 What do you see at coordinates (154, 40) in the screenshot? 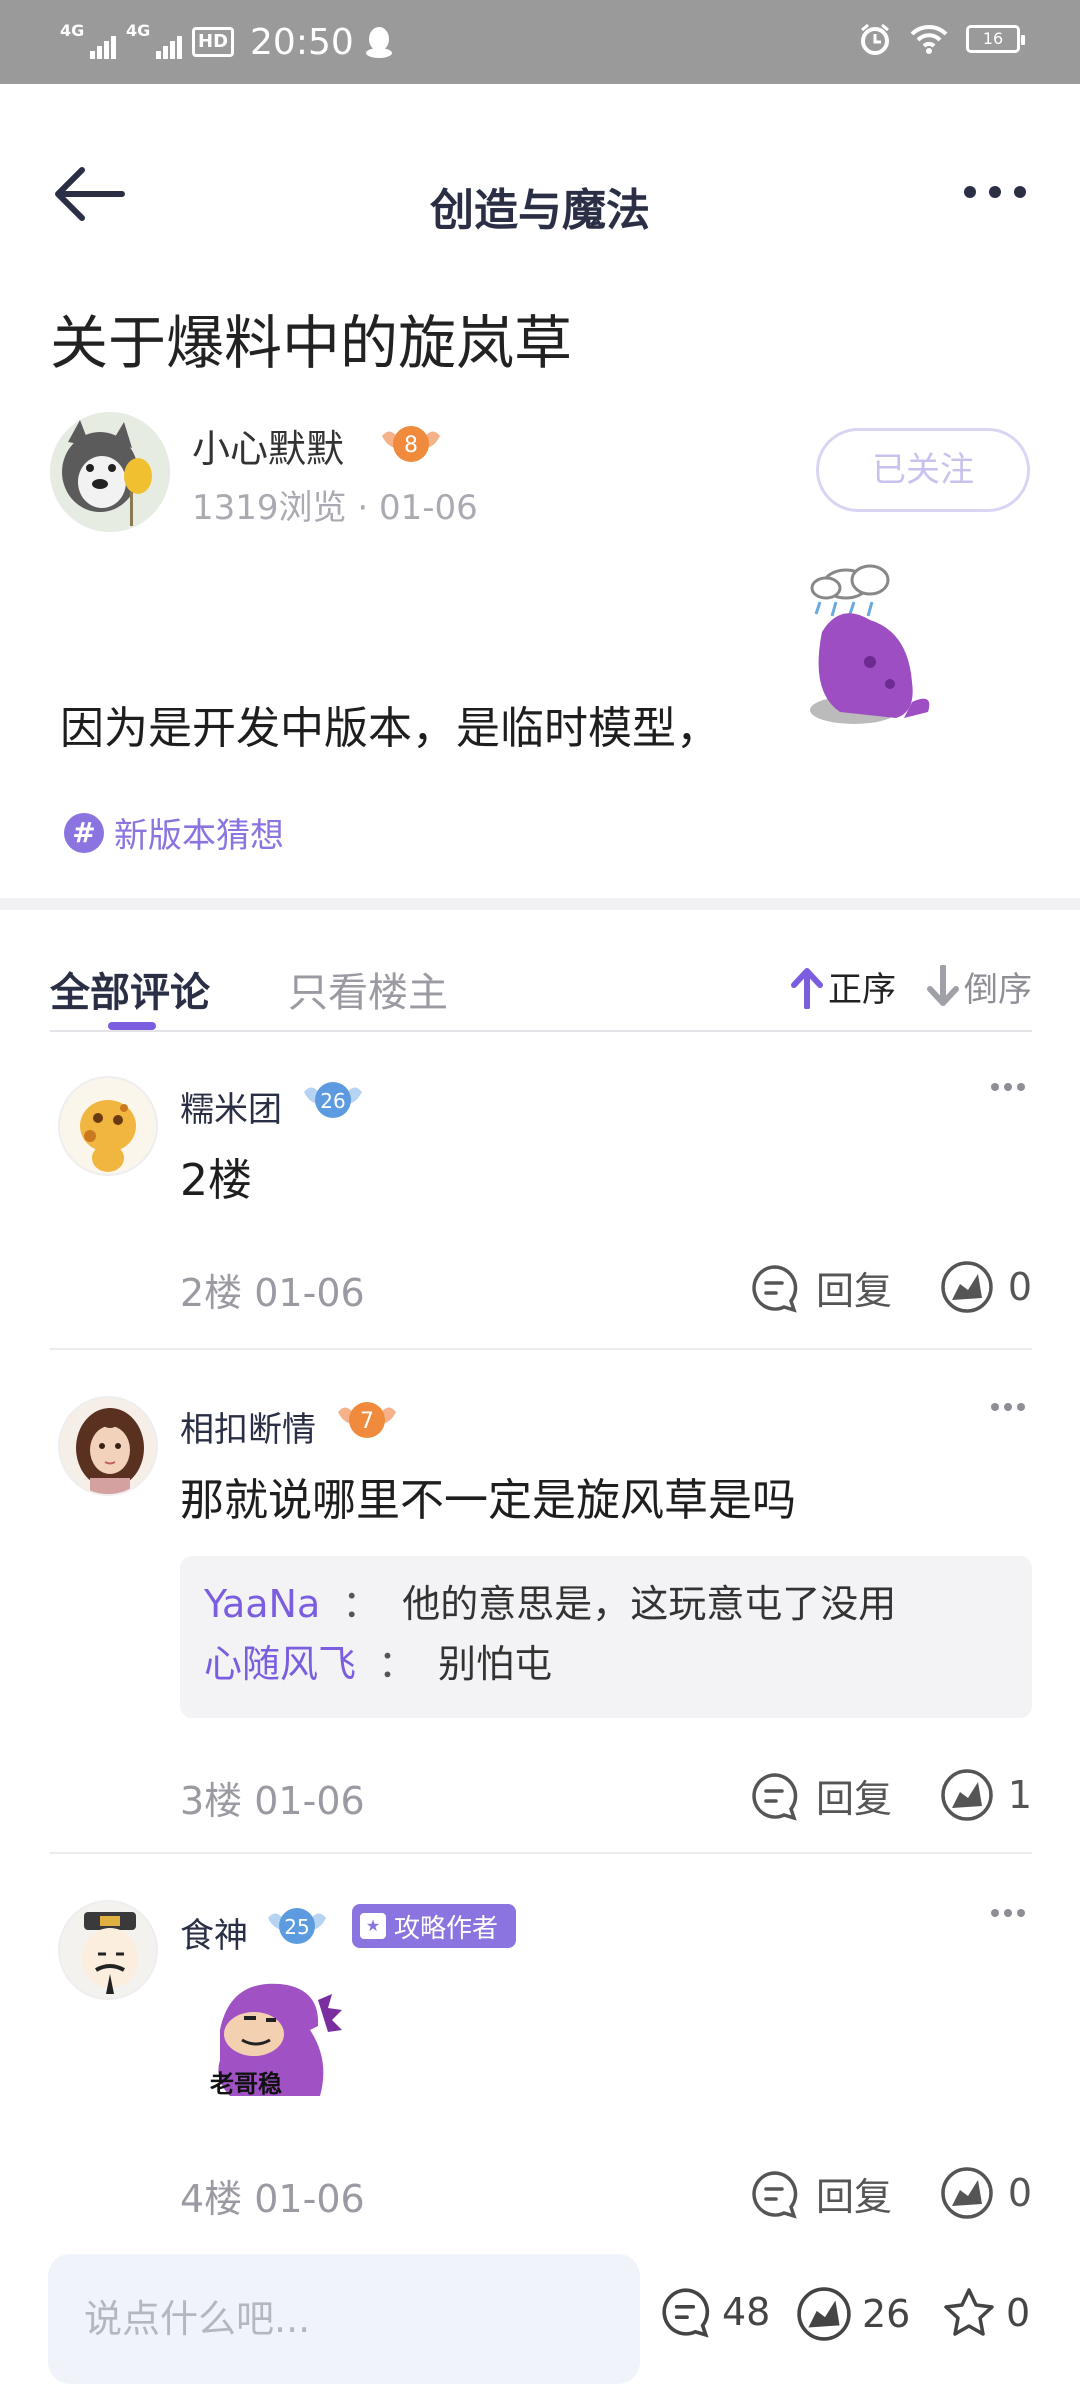
I see `signal-icon-2: 4G` at bounding box center [154, 40].